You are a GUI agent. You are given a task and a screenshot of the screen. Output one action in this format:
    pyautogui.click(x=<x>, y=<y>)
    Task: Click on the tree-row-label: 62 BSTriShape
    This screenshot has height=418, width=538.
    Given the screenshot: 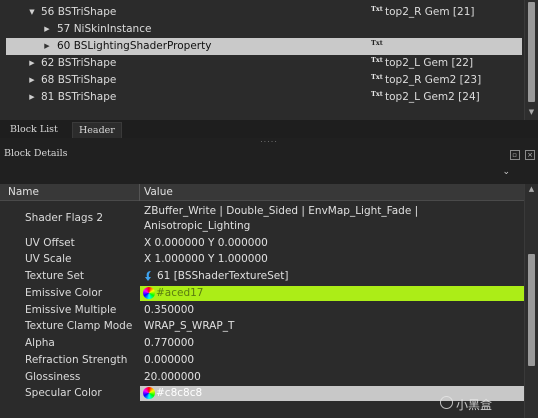 What is the action you would take?
    pyautogui.click(x=79, y=63)
    